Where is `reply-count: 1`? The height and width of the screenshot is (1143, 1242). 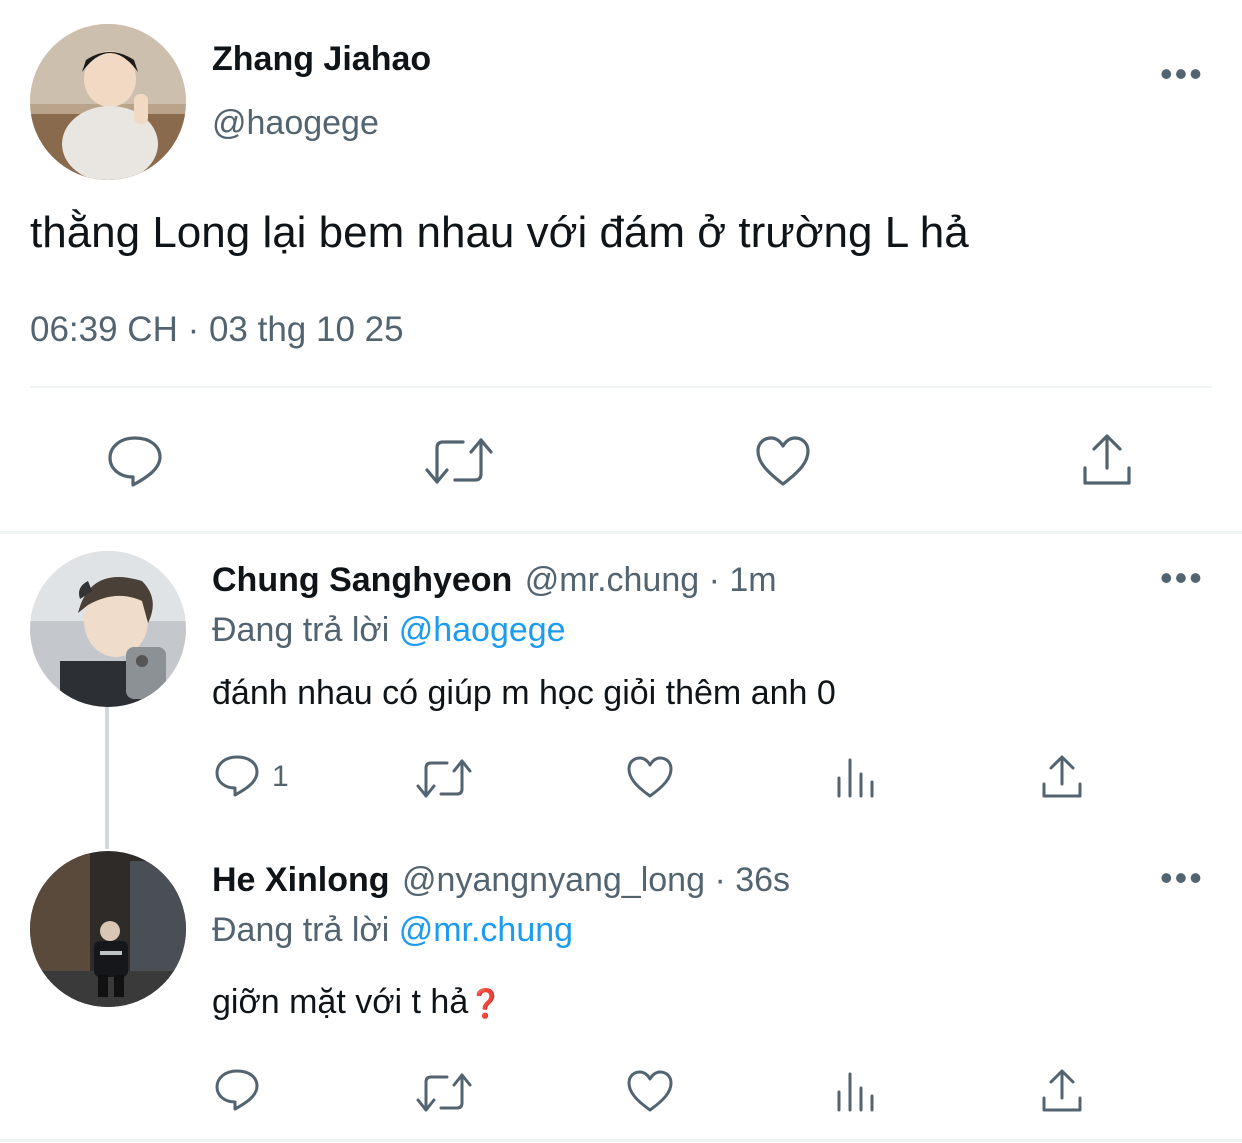
reply-count: 1 is located at coordinates (280, 776).